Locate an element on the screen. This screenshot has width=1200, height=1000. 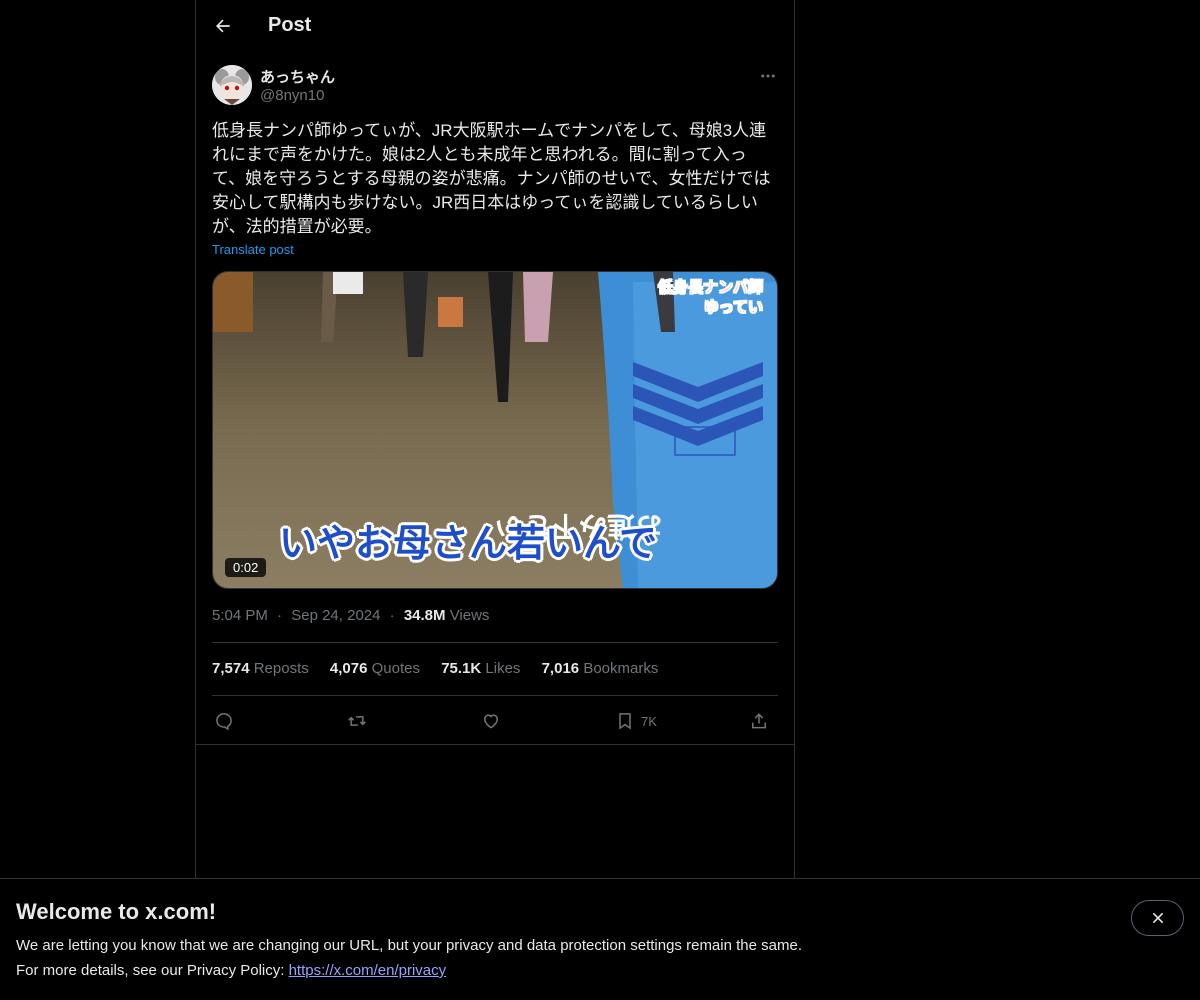
repost-icon is located at coordinates (357, 721).